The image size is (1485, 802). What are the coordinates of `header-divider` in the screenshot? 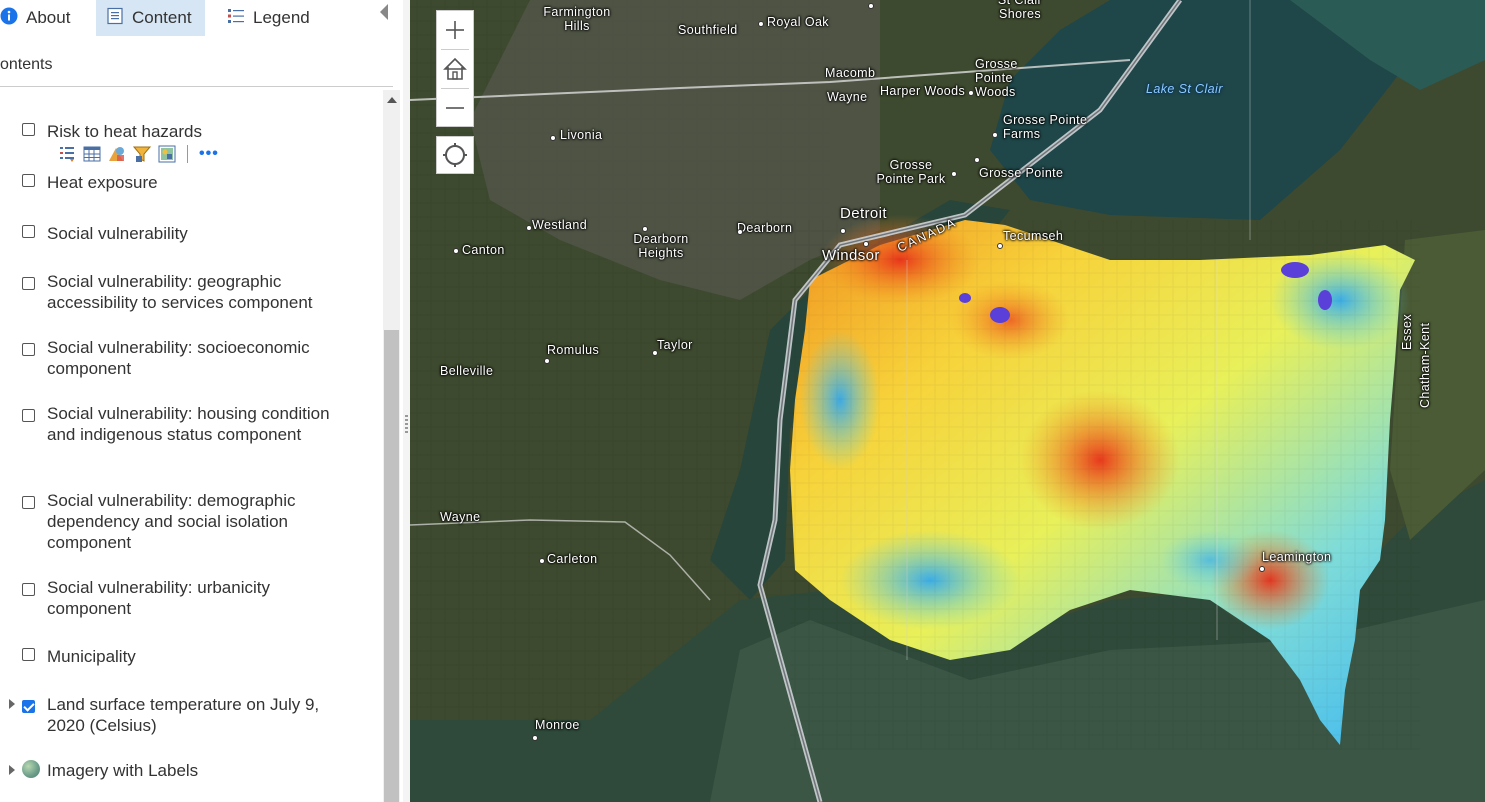 It's located at (196, 86).